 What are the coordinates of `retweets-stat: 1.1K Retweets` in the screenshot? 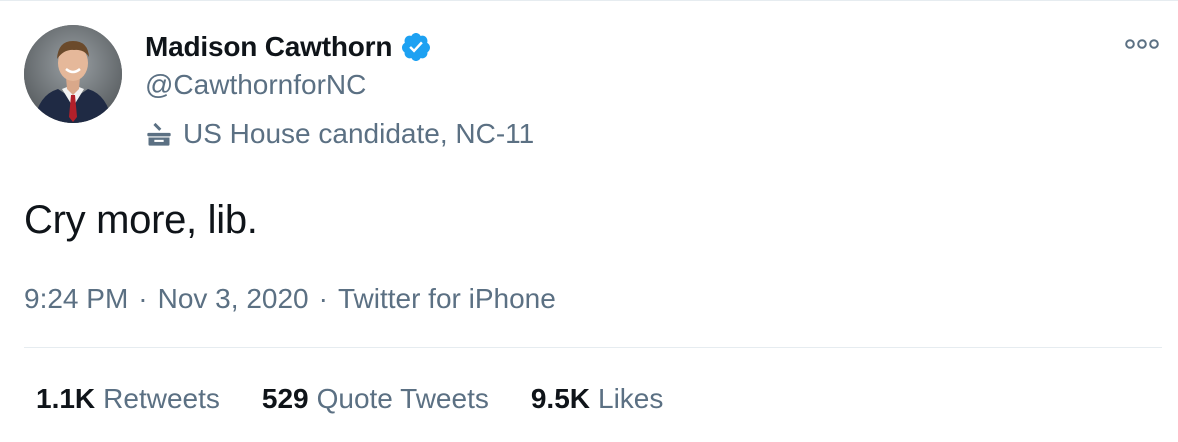 It's located at (128, 399).